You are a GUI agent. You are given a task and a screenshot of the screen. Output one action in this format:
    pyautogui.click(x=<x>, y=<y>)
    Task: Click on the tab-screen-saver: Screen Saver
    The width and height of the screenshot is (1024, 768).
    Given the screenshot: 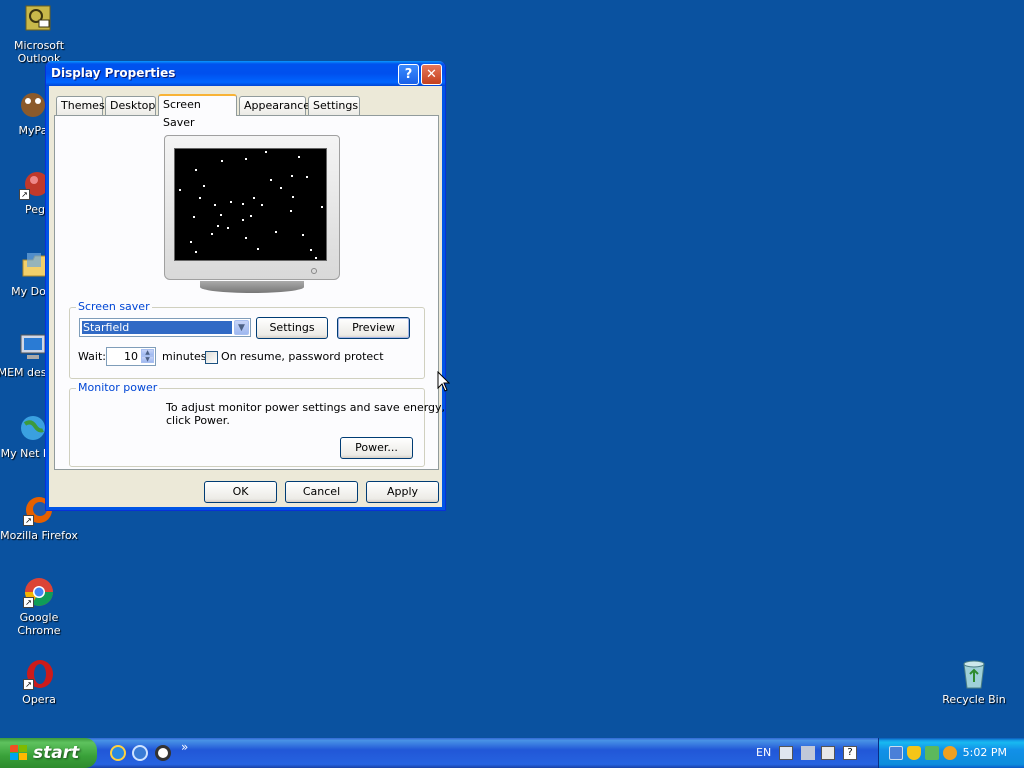 What is the action you would take?
    pyautogui.click(x=197, y=111)
    